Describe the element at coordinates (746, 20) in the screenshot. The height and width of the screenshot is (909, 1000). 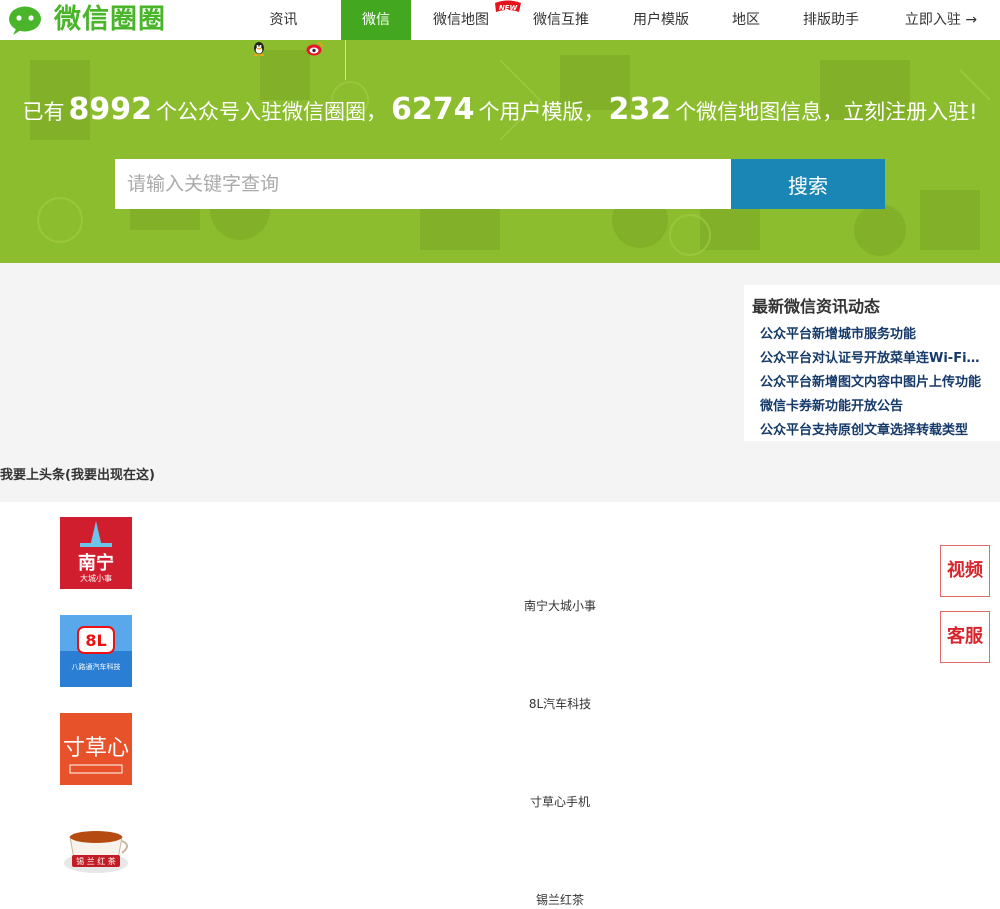
I see `nav-item: 地区` at that location.